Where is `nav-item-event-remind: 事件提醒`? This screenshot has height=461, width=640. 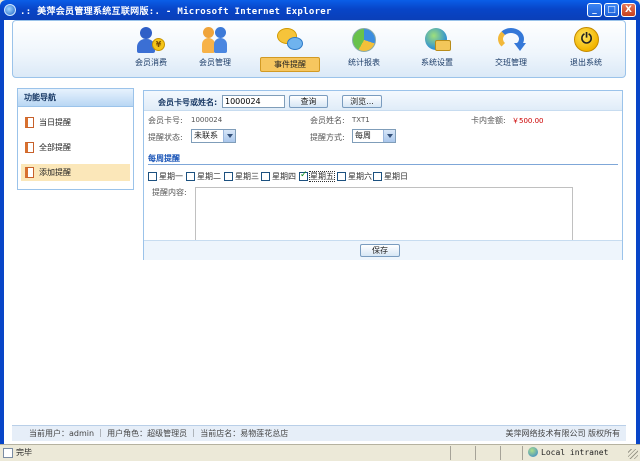 nav-item-event-remind: 事件提醒 is located at coordinates (290, 51).